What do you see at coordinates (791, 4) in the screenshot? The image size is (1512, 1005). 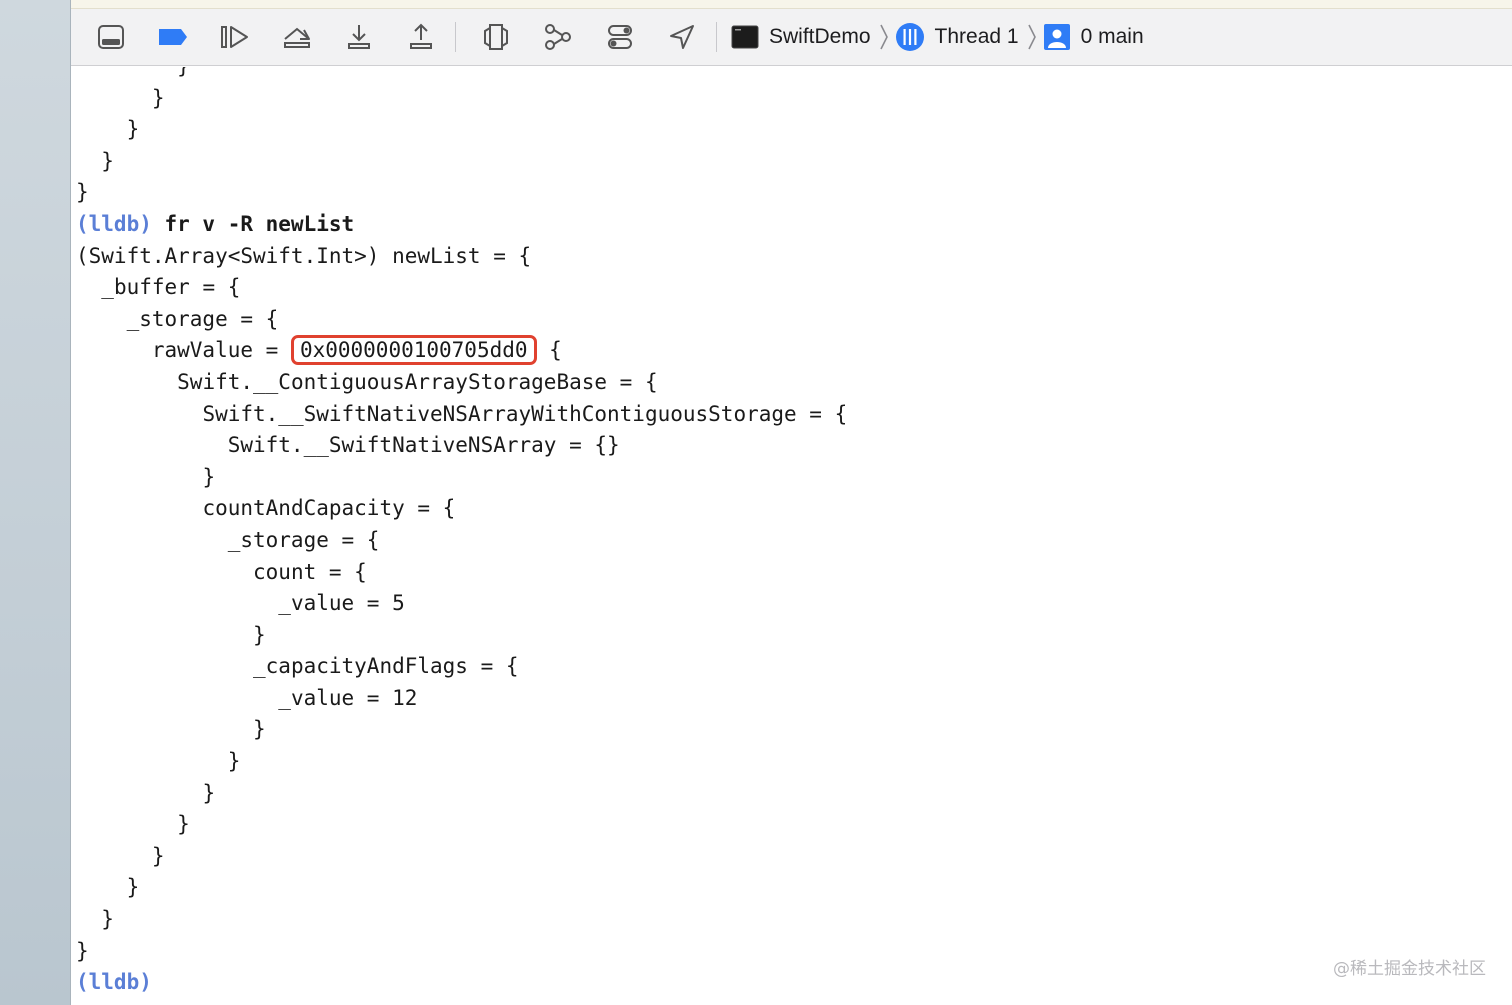 I see `editor-top-edge` at bounding box center [791, 4].